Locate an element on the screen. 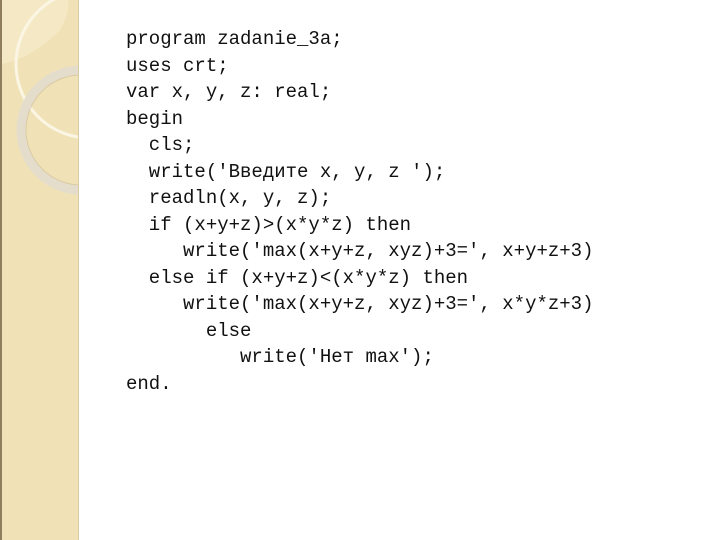  middle-circle-ring is located at coordinates (47, 130).